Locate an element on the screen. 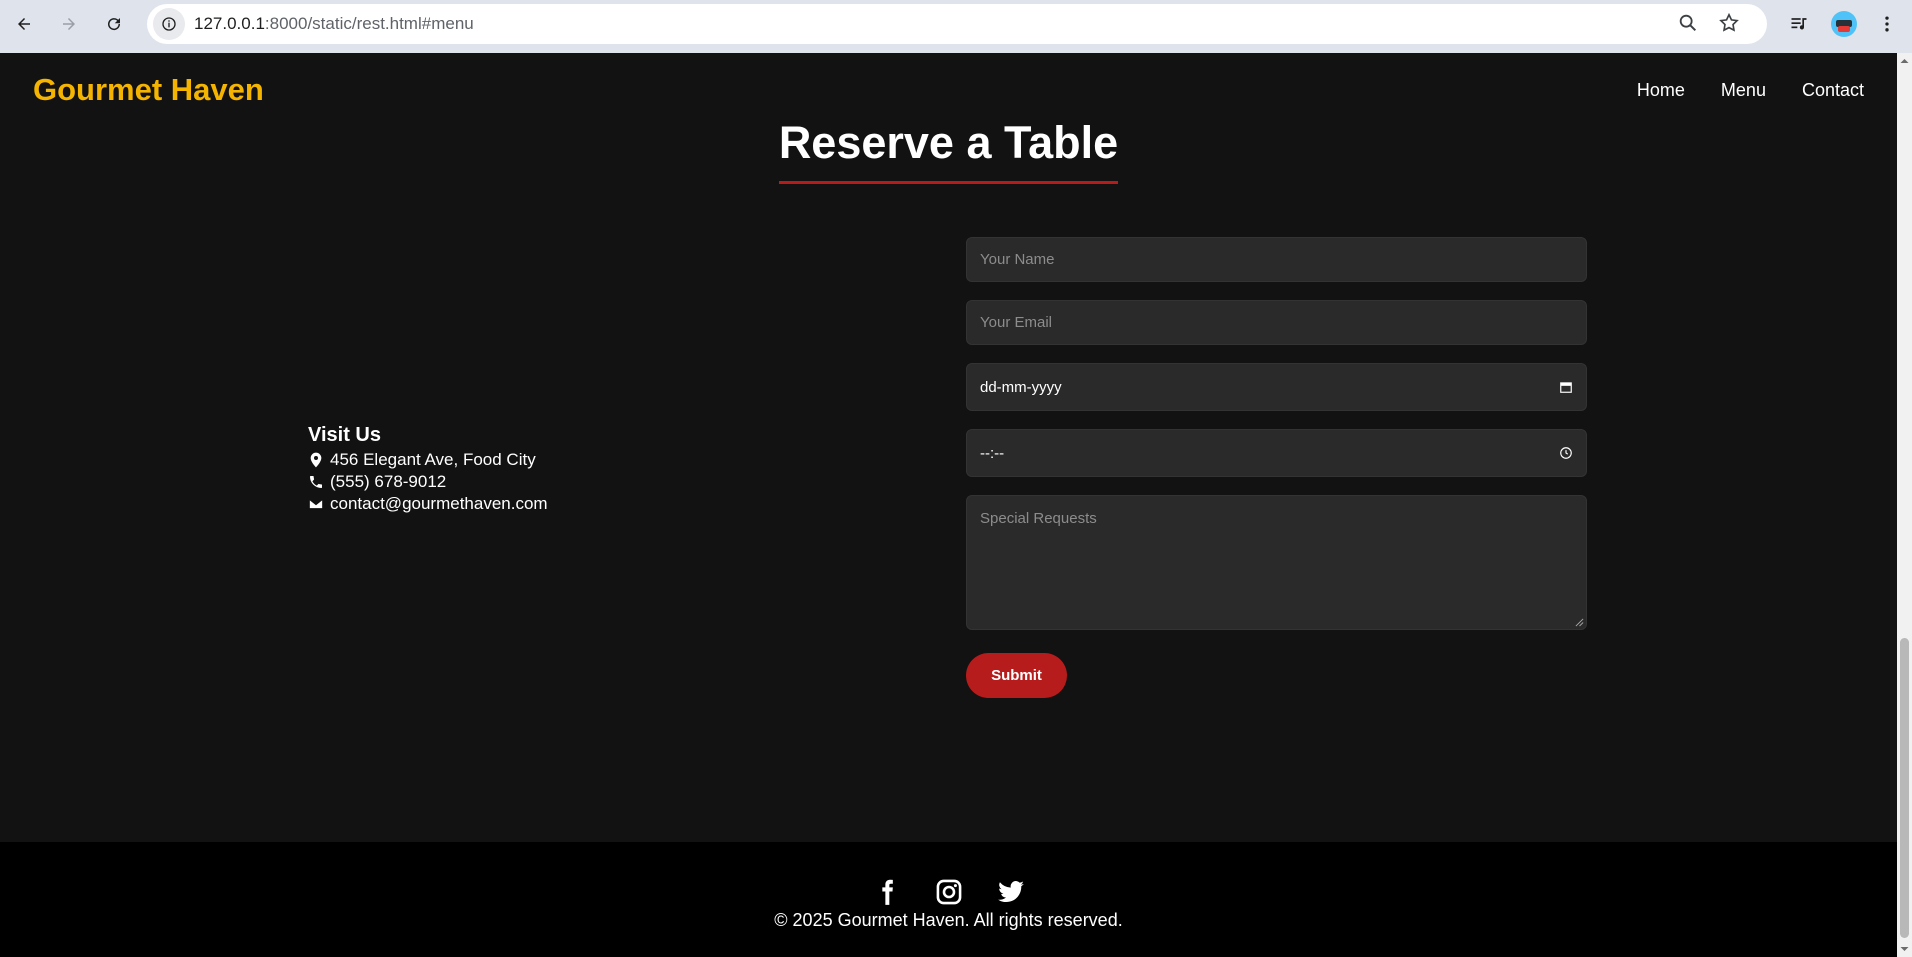 This screenshot has width=1912, height=957. more-vertical-icon is located at coordinates (1887, 24).